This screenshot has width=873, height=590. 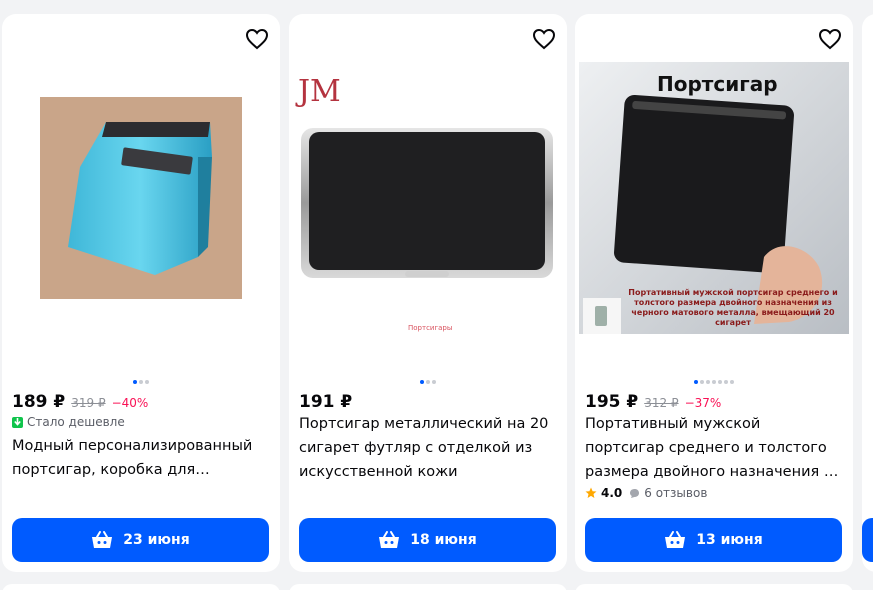 I want to click on rating-value: 4.0, so click(x=612, y=493).